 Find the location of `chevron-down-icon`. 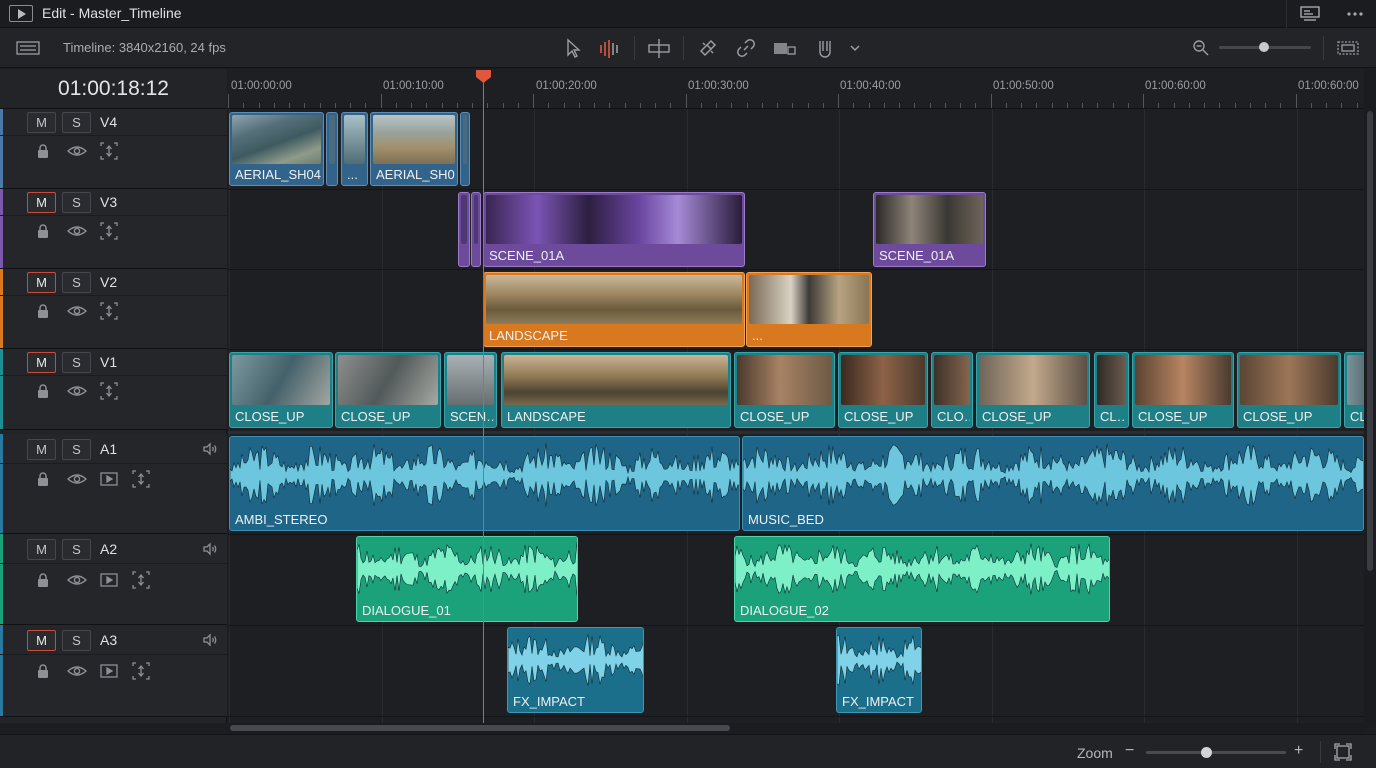

chevron-down-icon is located at coordinates (857, 48).